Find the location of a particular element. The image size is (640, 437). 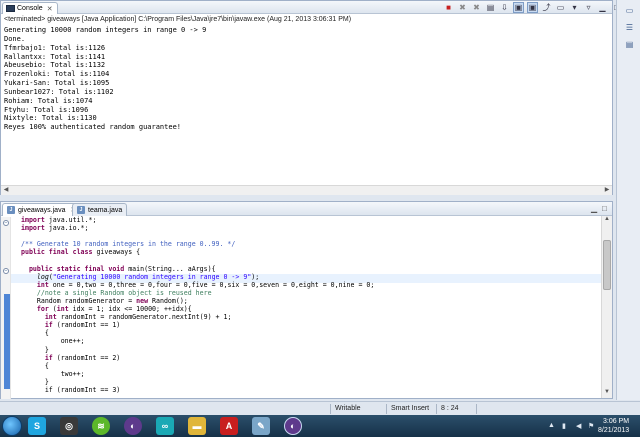

code-keyword: new is located at coordinates (142, 300).